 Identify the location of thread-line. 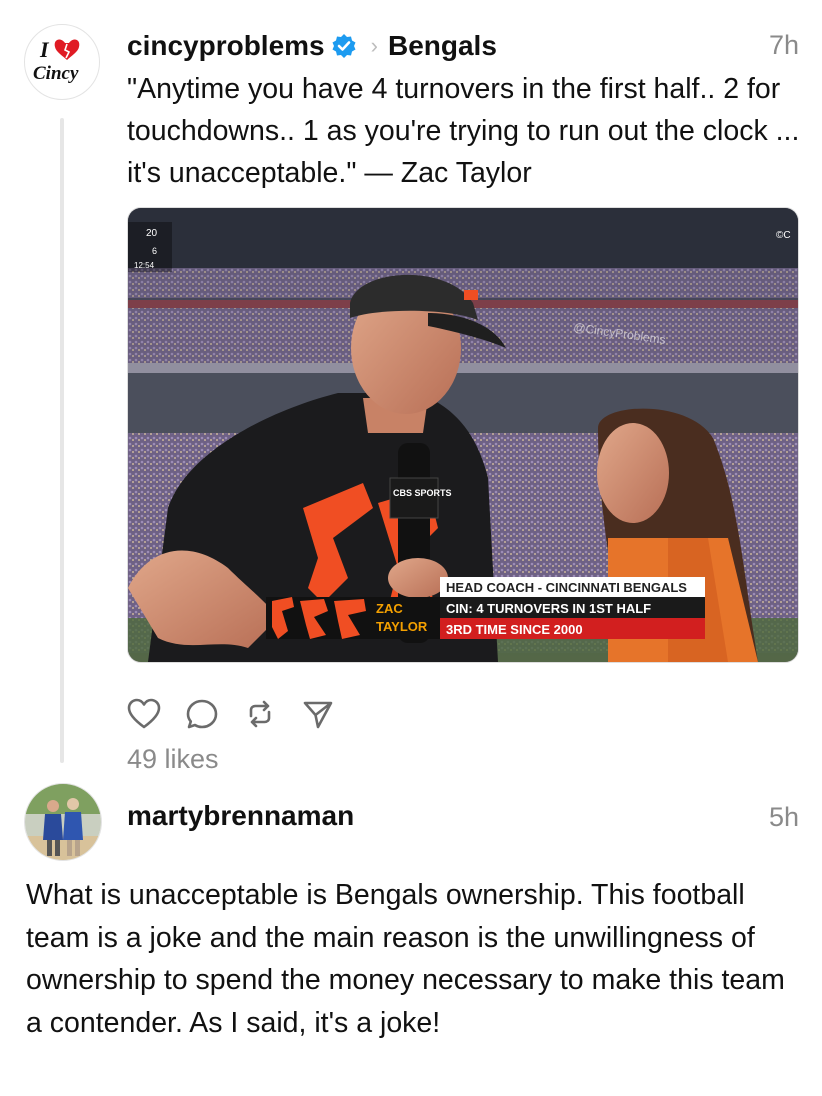
(62, 440).